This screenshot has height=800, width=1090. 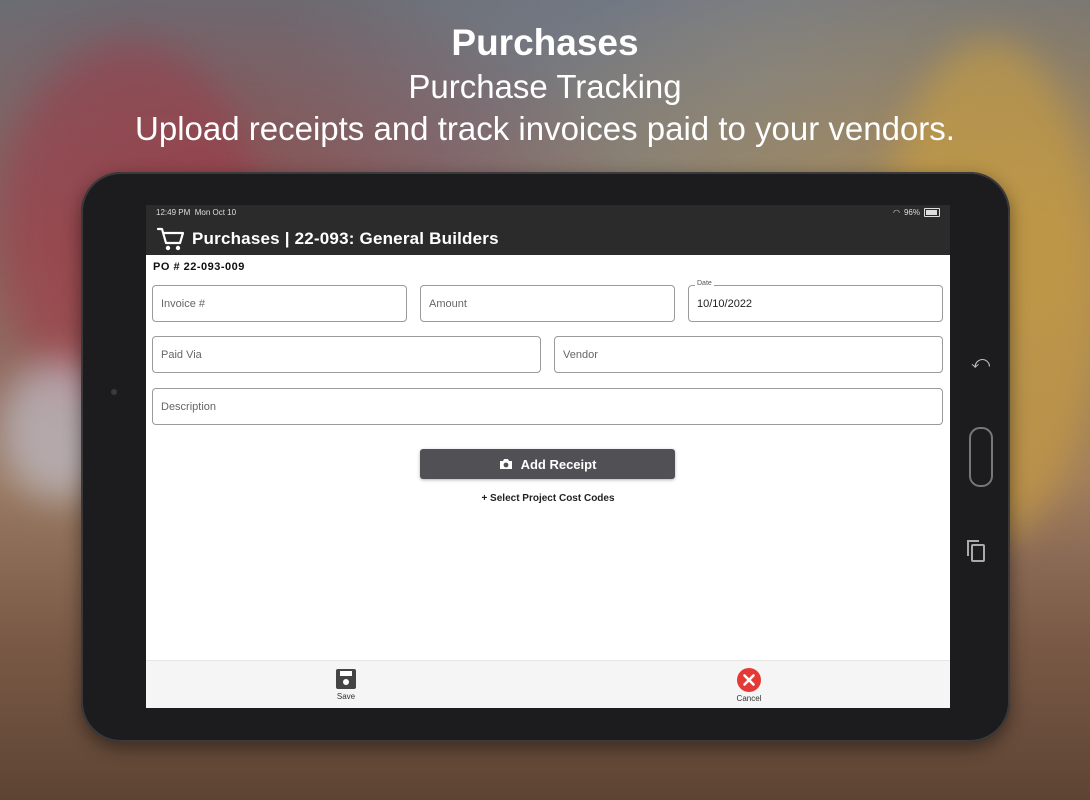 What do you see at coordinates (346, 696) in the screenshot?
I see `save-label: Save` at bounding box center [346, 696].